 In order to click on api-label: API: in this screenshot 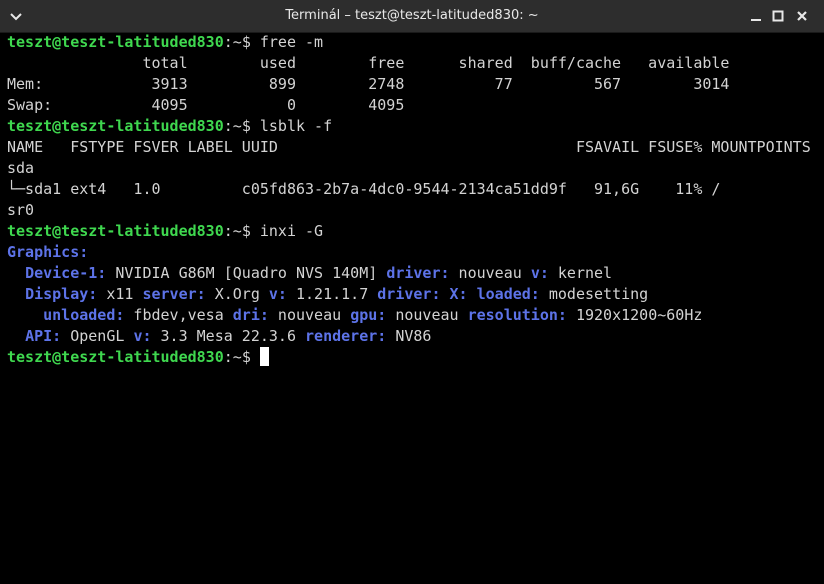, I will do `click(43, 336)`.